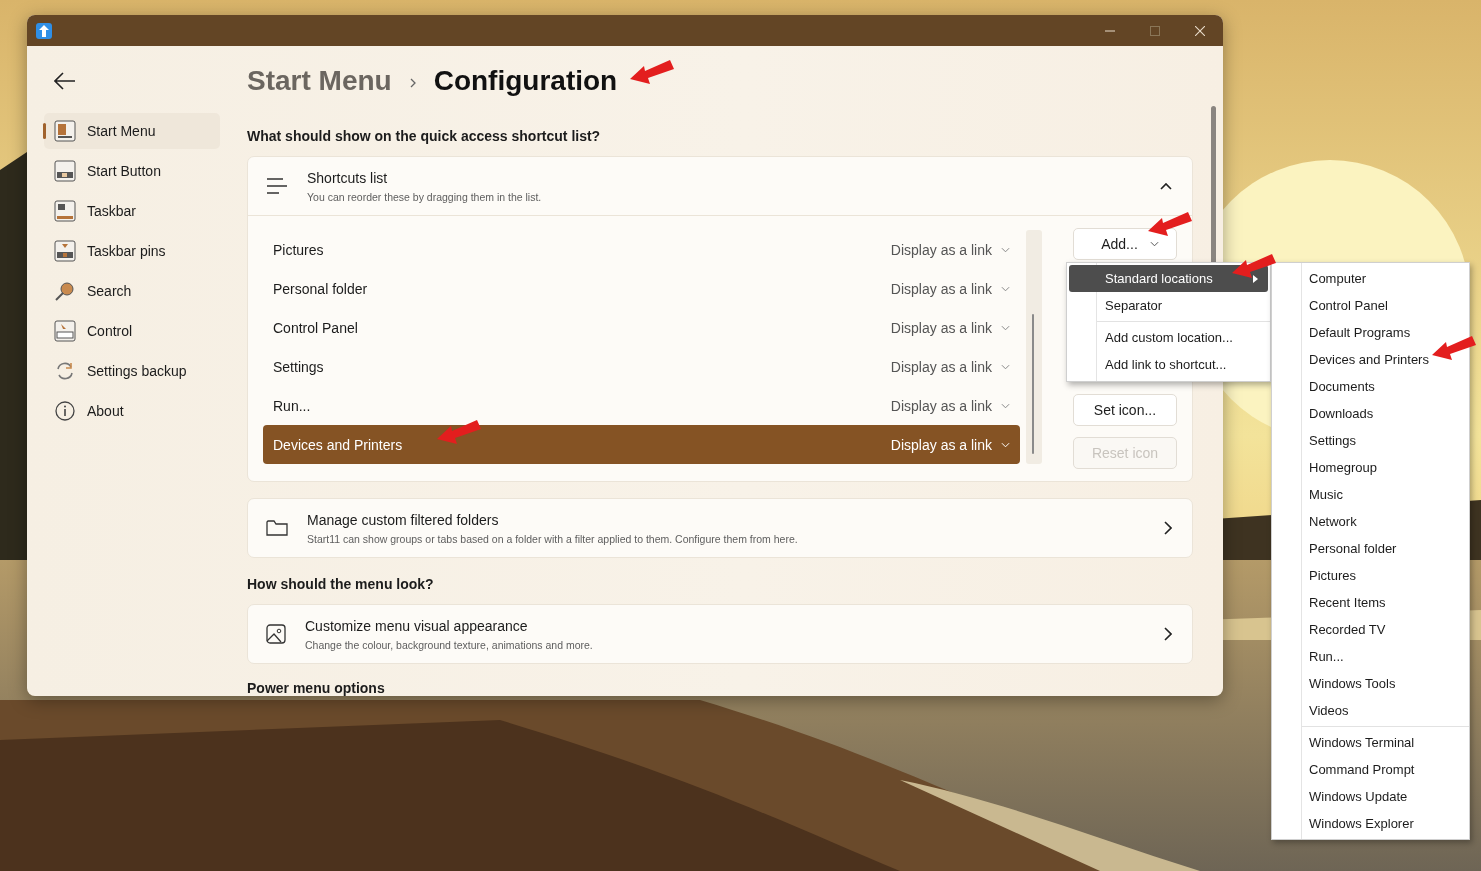  I want to click on menu-item: Windows Explorer, so click(1361, 823).